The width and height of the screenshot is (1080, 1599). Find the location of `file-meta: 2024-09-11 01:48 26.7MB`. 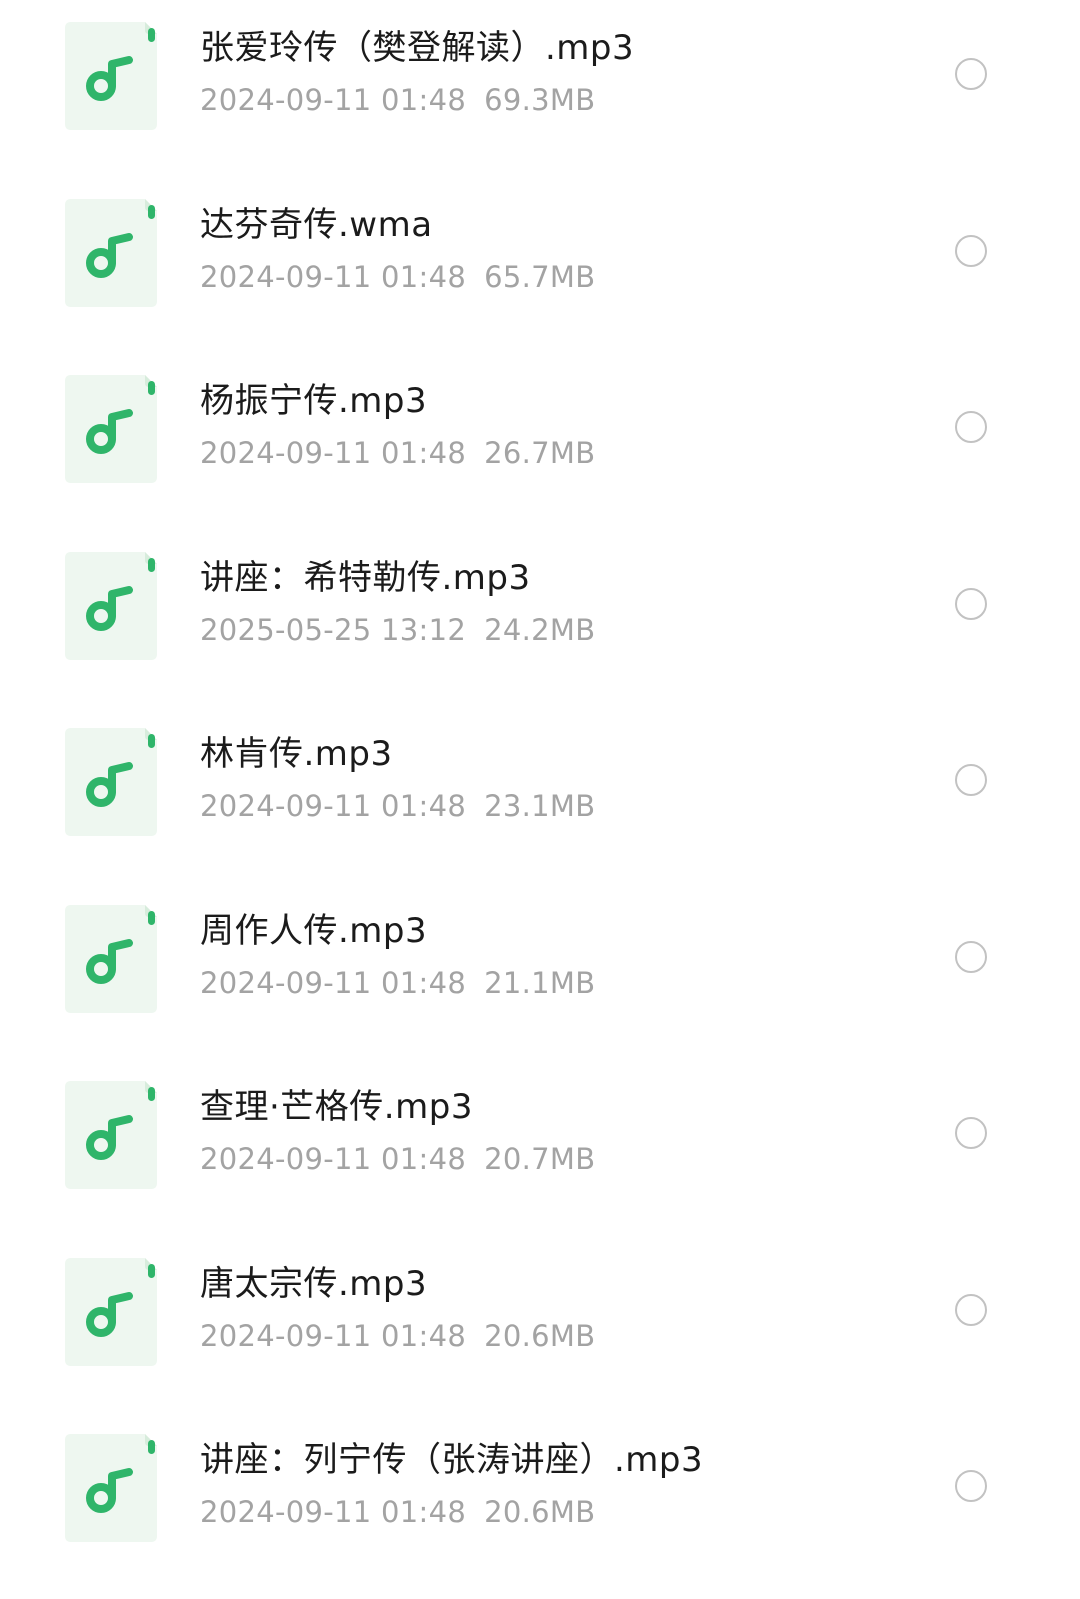

file-meta: 2024-09-11 01:48 26.7MB is located at coordinates (397, 453).